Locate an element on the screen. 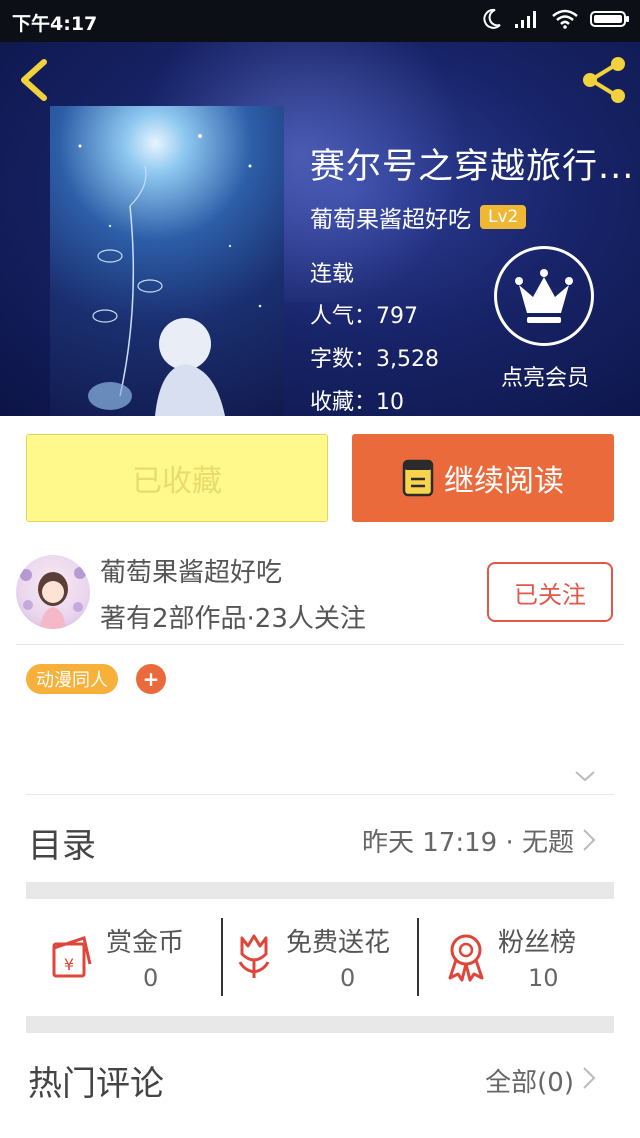  follow-label: 已关注 is located at coordinates (550, 594).